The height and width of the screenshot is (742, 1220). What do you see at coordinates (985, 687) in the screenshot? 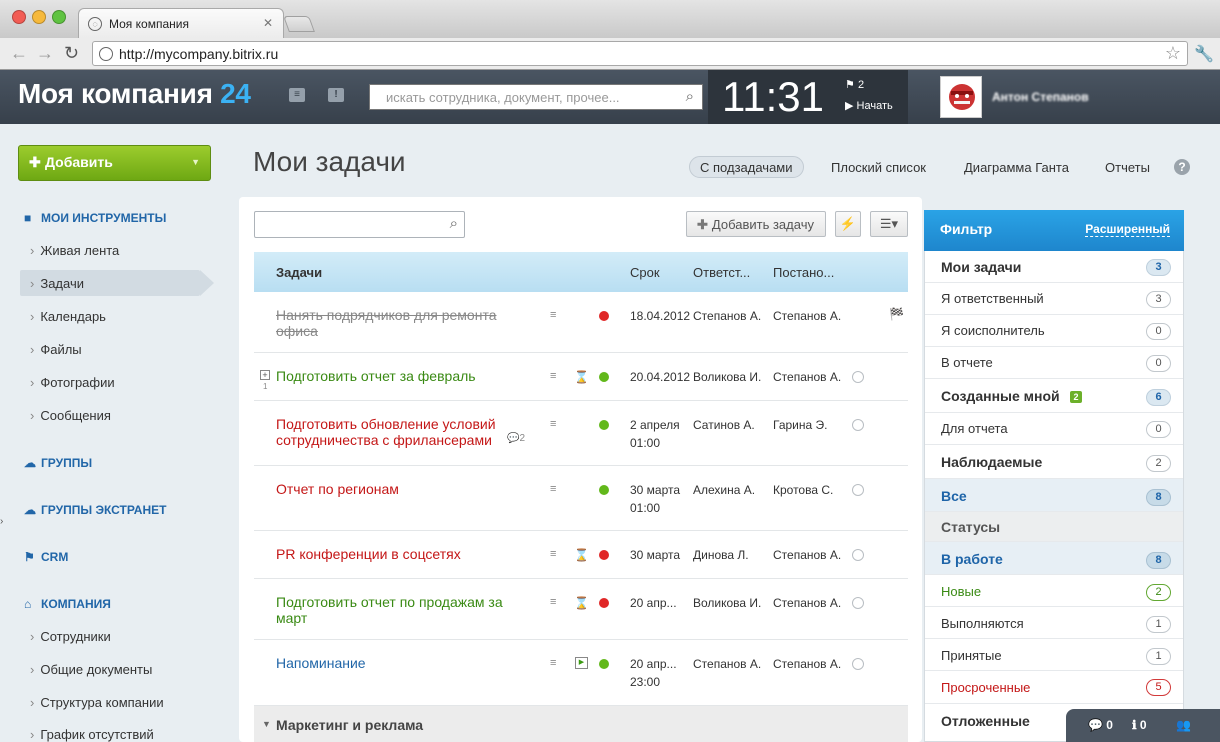
I see `filter-label: Просроченные` at bounding box center [985, 687].